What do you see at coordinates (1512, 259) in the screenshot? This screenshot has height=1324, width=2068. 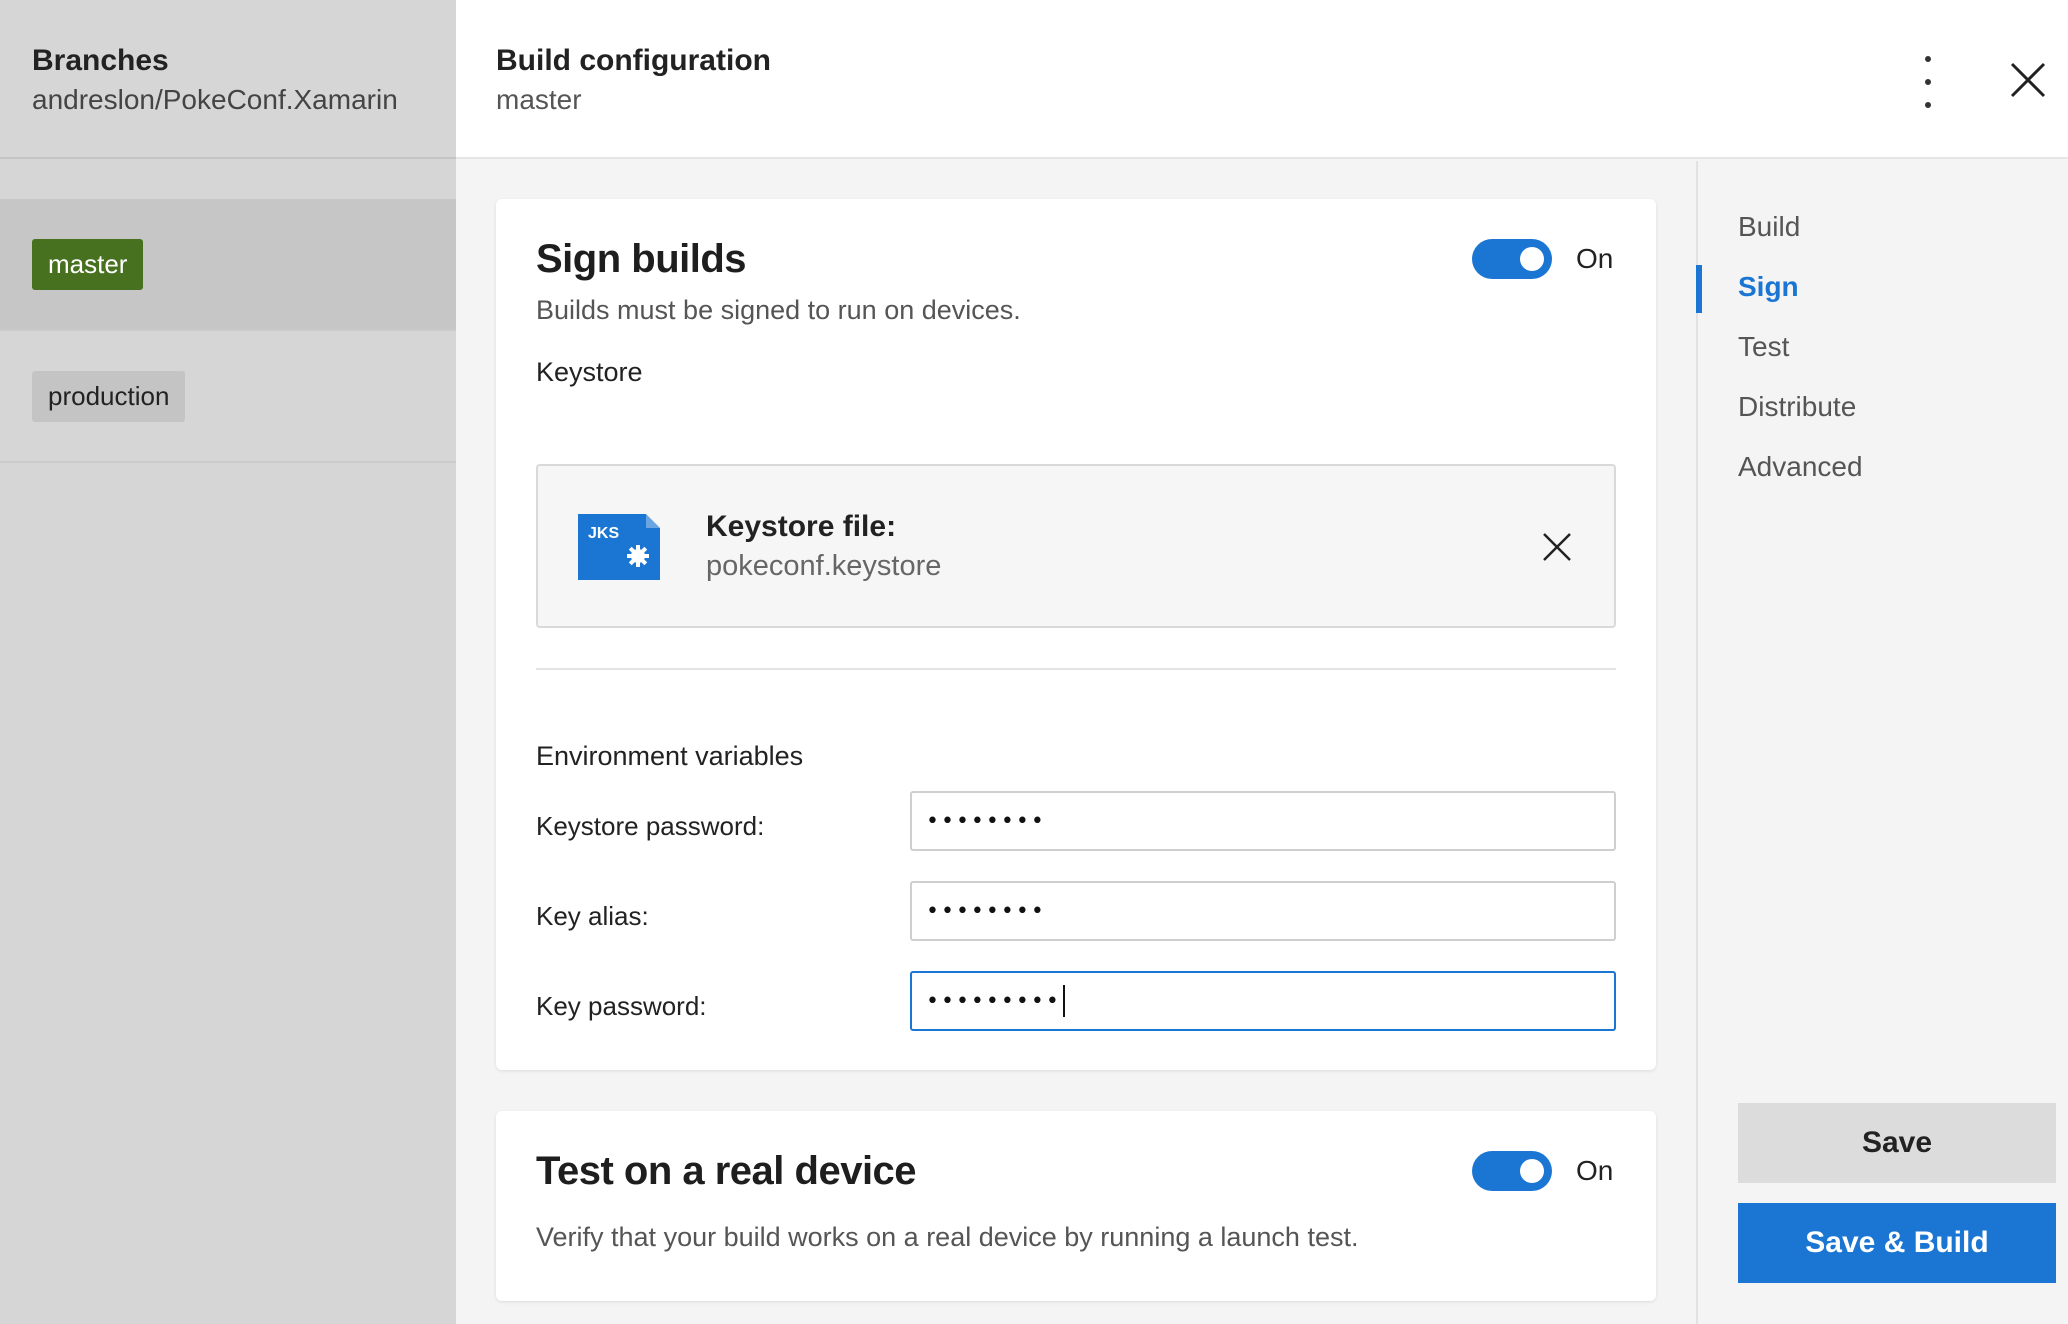 I see `sign-builds-toggle` at bounding box center [1512, 259].